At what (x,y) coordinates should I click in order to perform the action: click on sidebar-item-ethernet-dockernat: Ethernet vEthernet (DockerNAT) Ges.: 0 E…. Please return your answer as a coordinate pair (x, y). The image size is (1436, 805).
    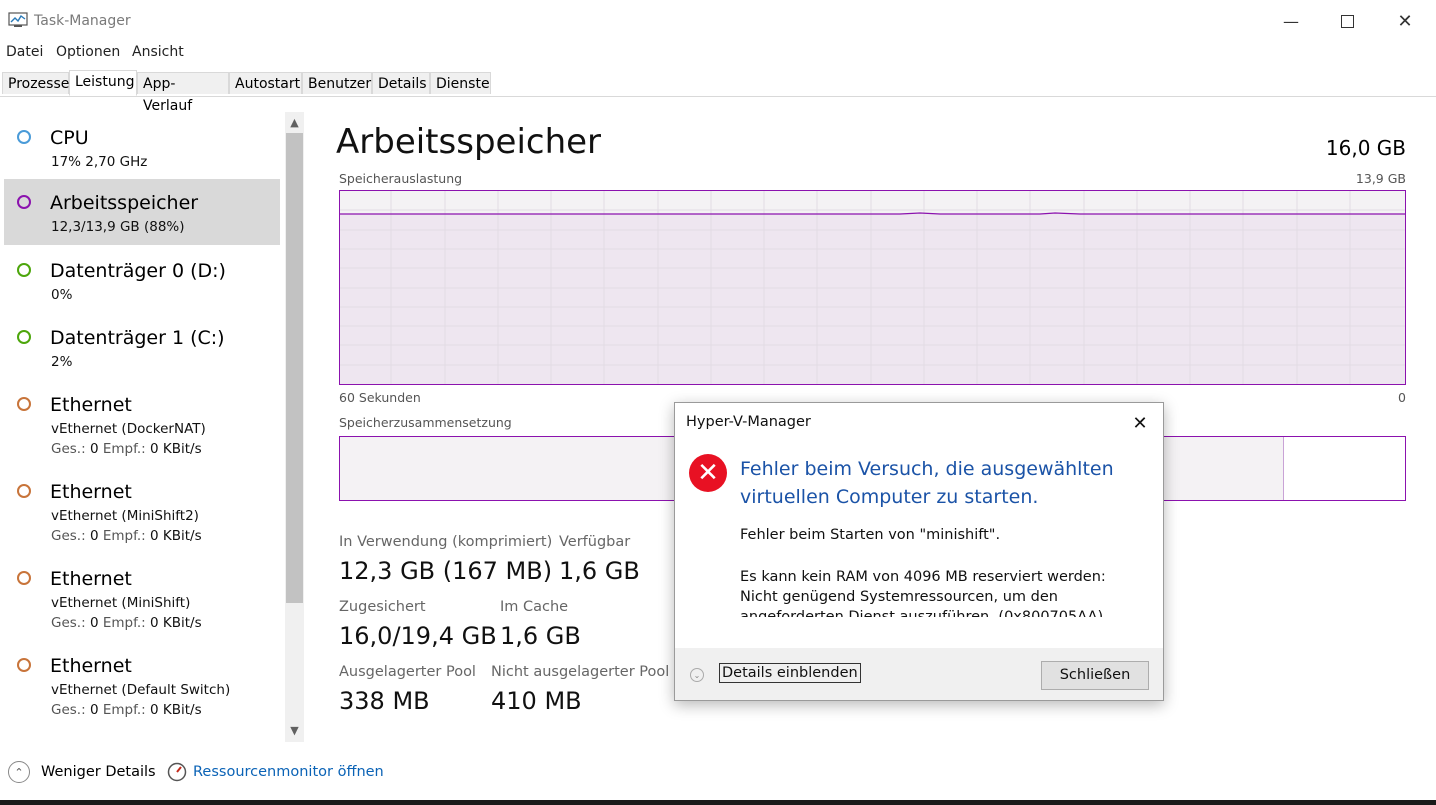
    Looking at the image, I should click on (142, 424).